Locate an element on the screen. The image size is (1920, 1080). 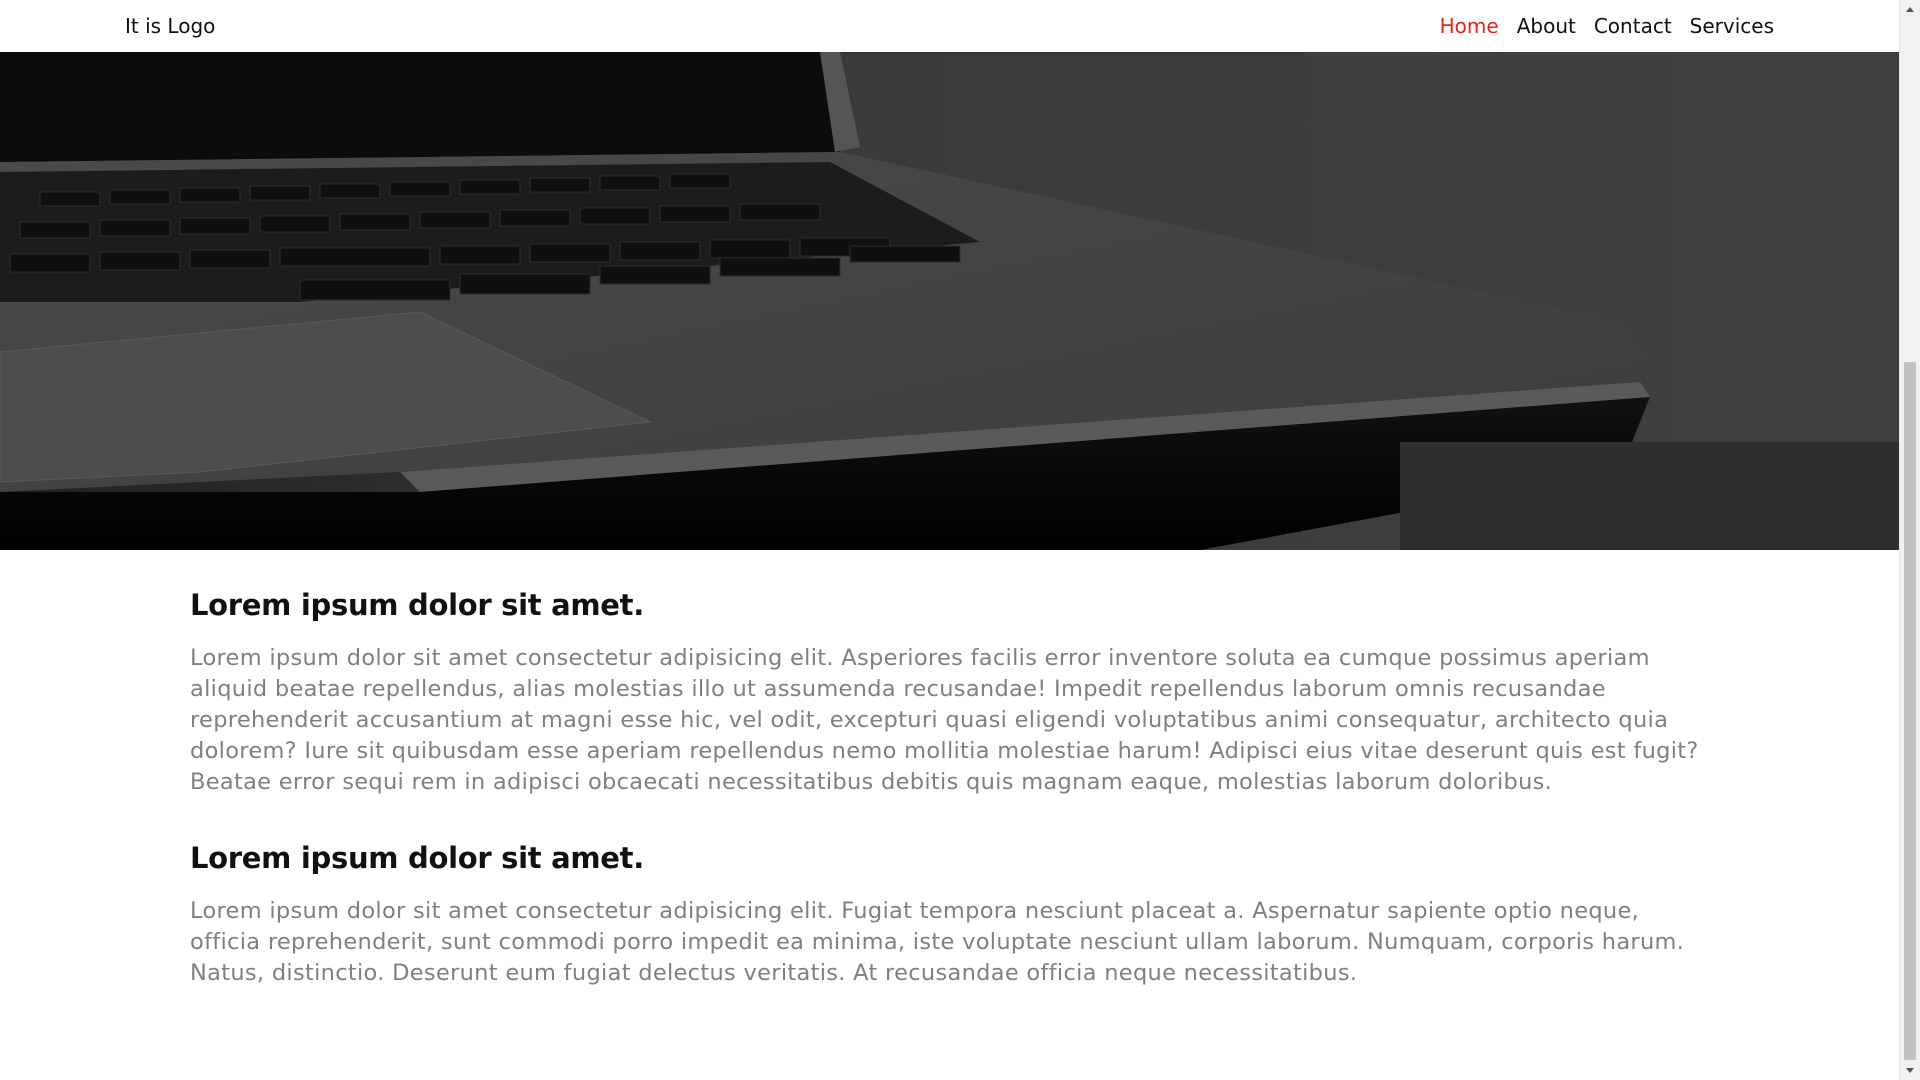
scroll-thumb is located at coordinates (1910, 711).